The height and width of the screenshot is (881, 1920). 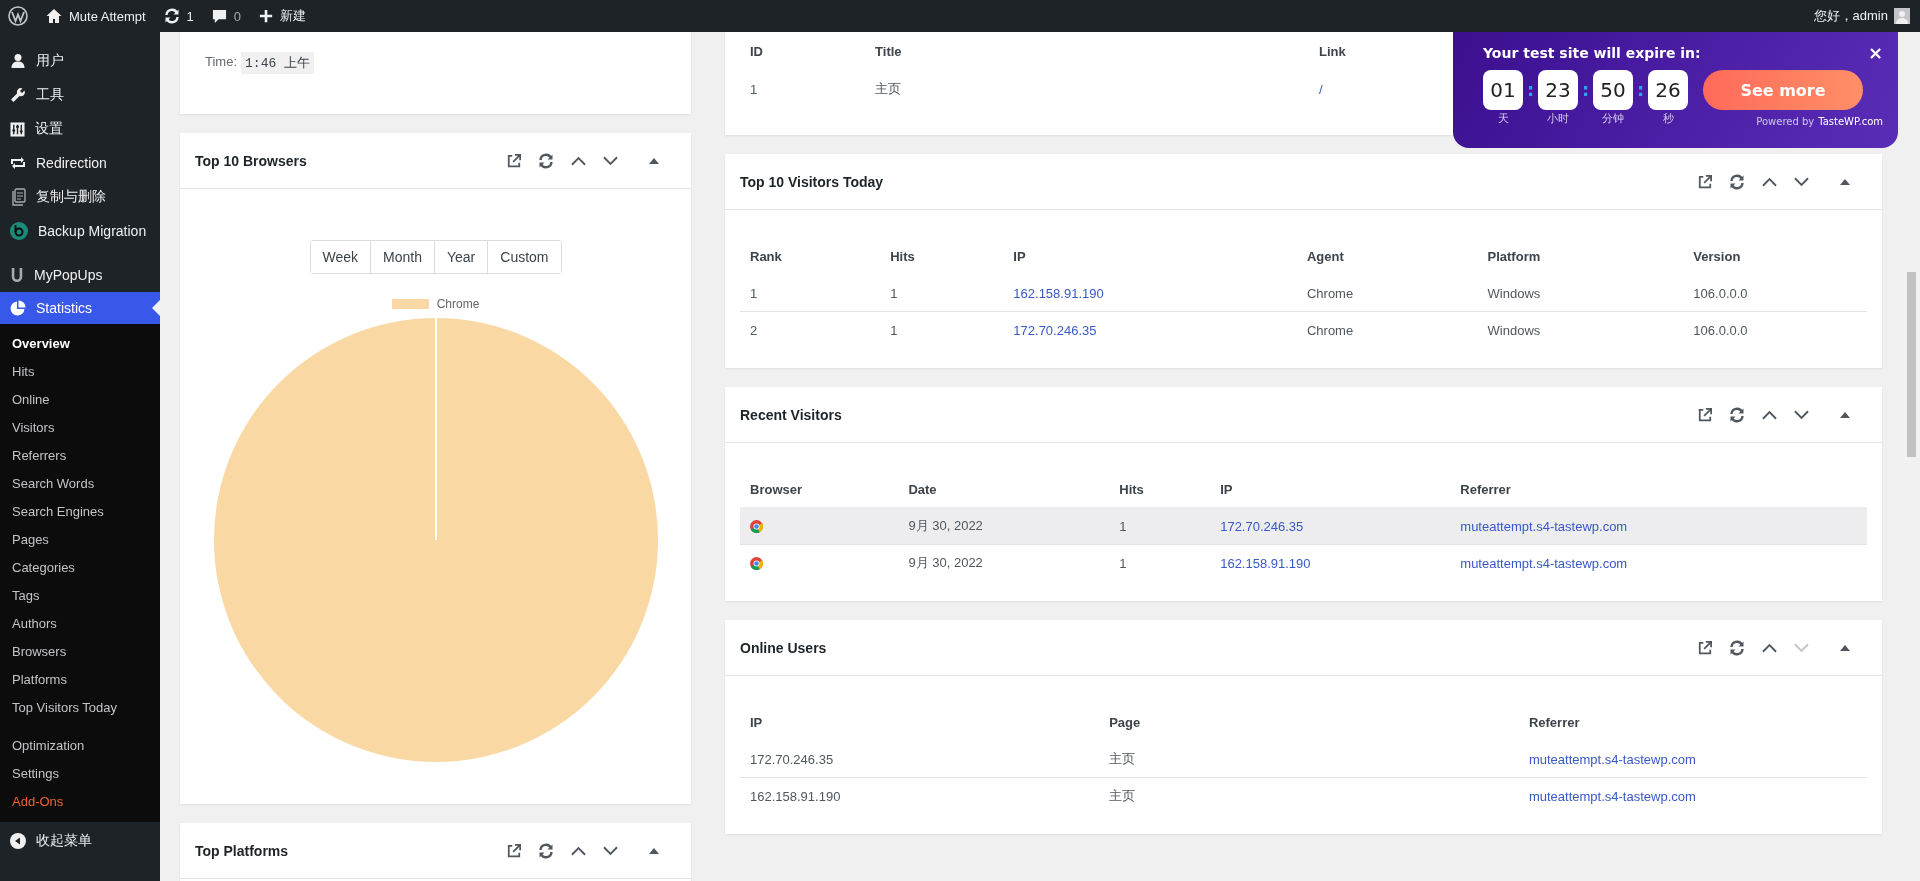 I want to click on wordpress-logo-icon, so click(x=18, y=16).